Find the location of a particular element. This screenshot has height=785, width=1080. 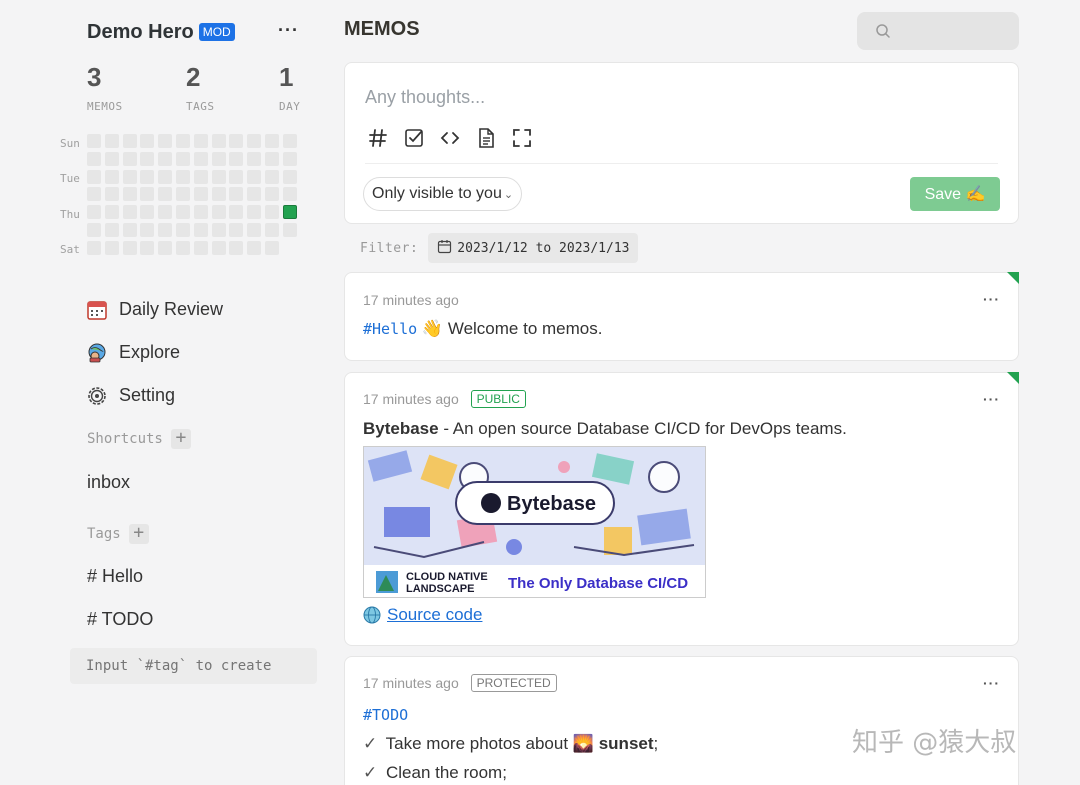

code-icon is located at coordinates (450, 138).